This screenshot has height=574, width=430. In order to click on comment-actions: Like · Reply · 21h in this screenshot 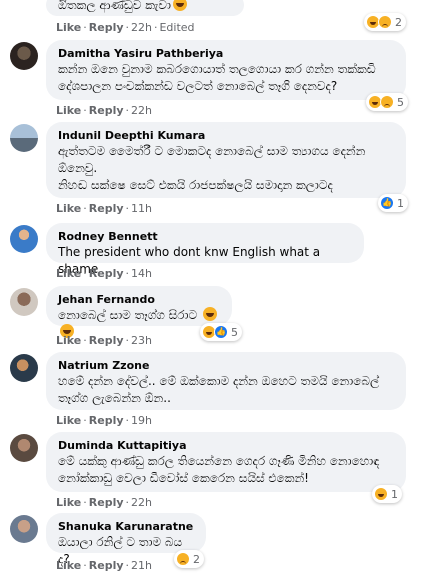, I will do `click(104, 565)`.